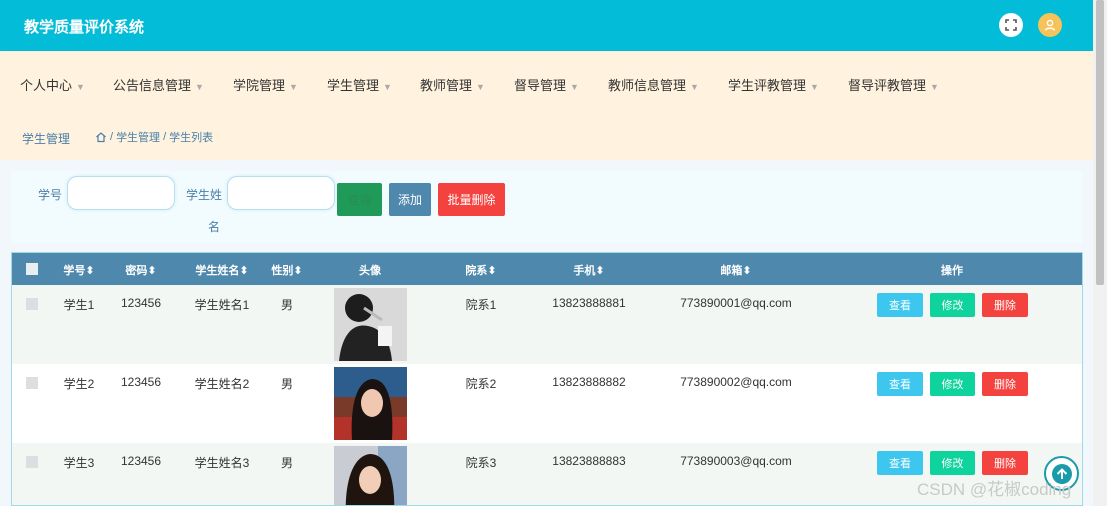 The image size is (1107, 506). I want to click on search-button: 查询, so click(359, 199).